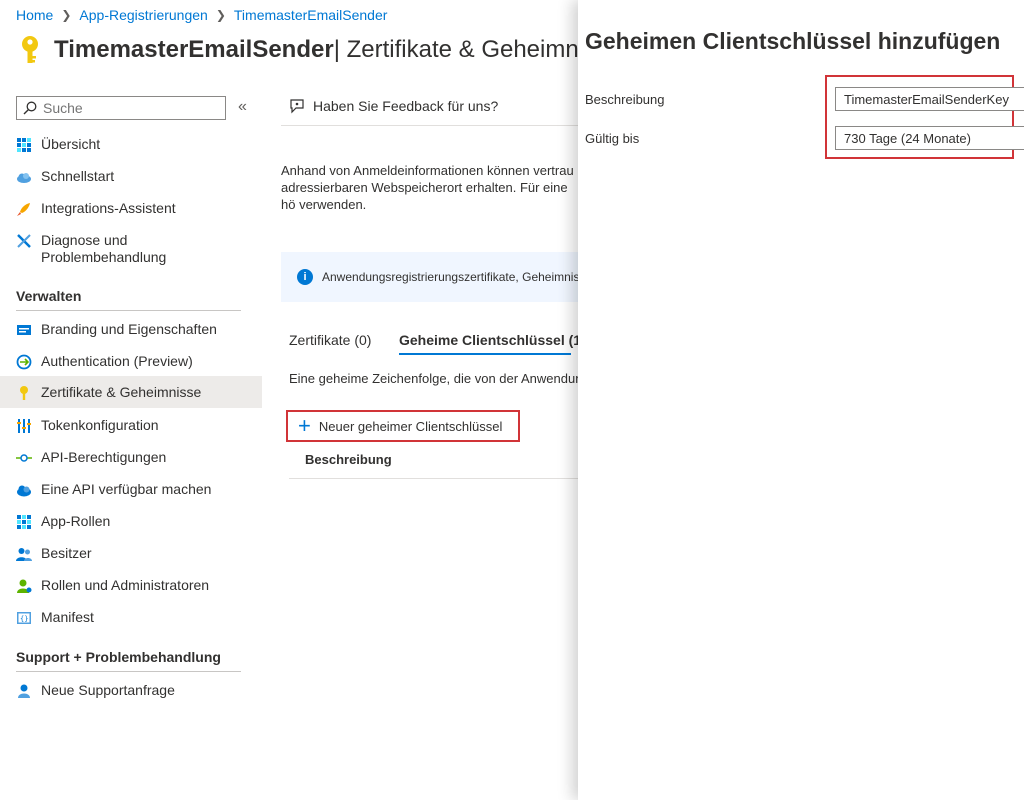  I want to click on search-icon, so click(30, 108).